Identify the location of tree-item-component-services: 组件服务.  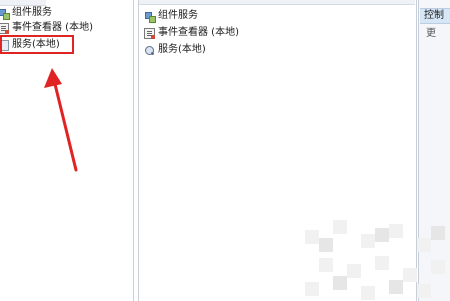
(26, 13).